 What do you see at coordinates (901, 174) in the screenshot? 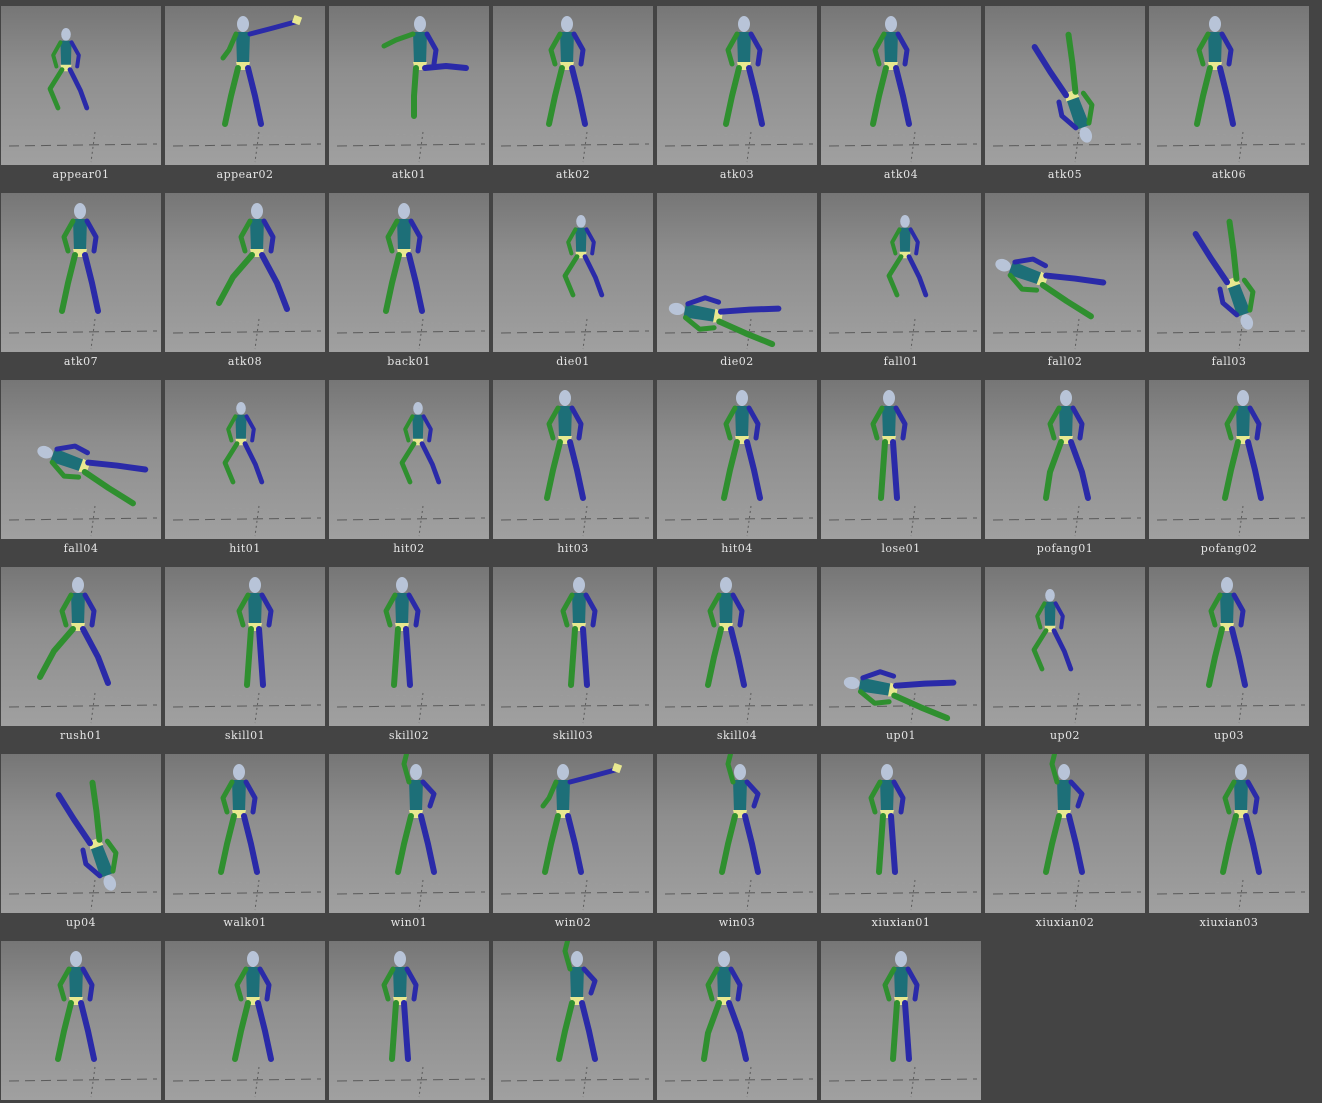
I see `animation-name-label: atk04` at bounding box center [901, 174].